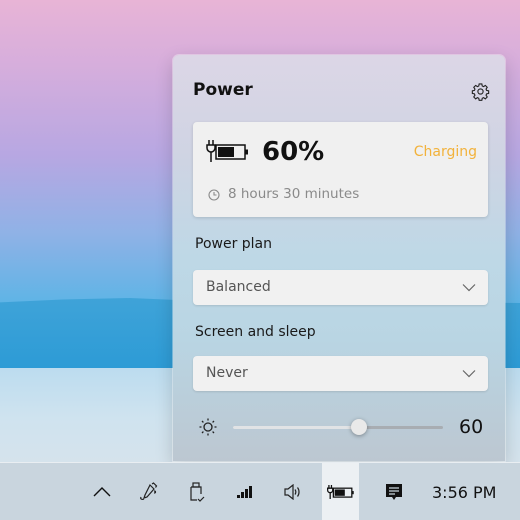 The image size is (520, 520). What do you see at coordinates (340, 373) in the screenshot?
I see `screen-sleep-dropdown: Never` at bounding box center [340, 373].